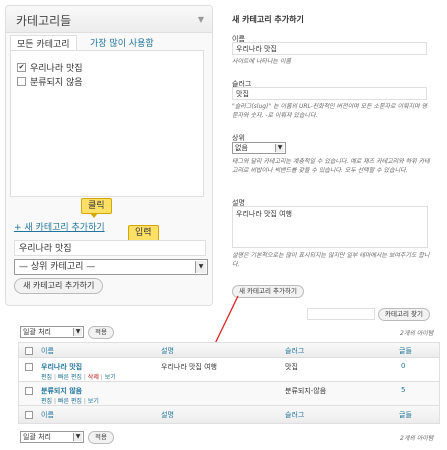 The width and height of the screenshot is (447, 450). I want to click on row-slug: 분류되지-않음, so click(306, 391).